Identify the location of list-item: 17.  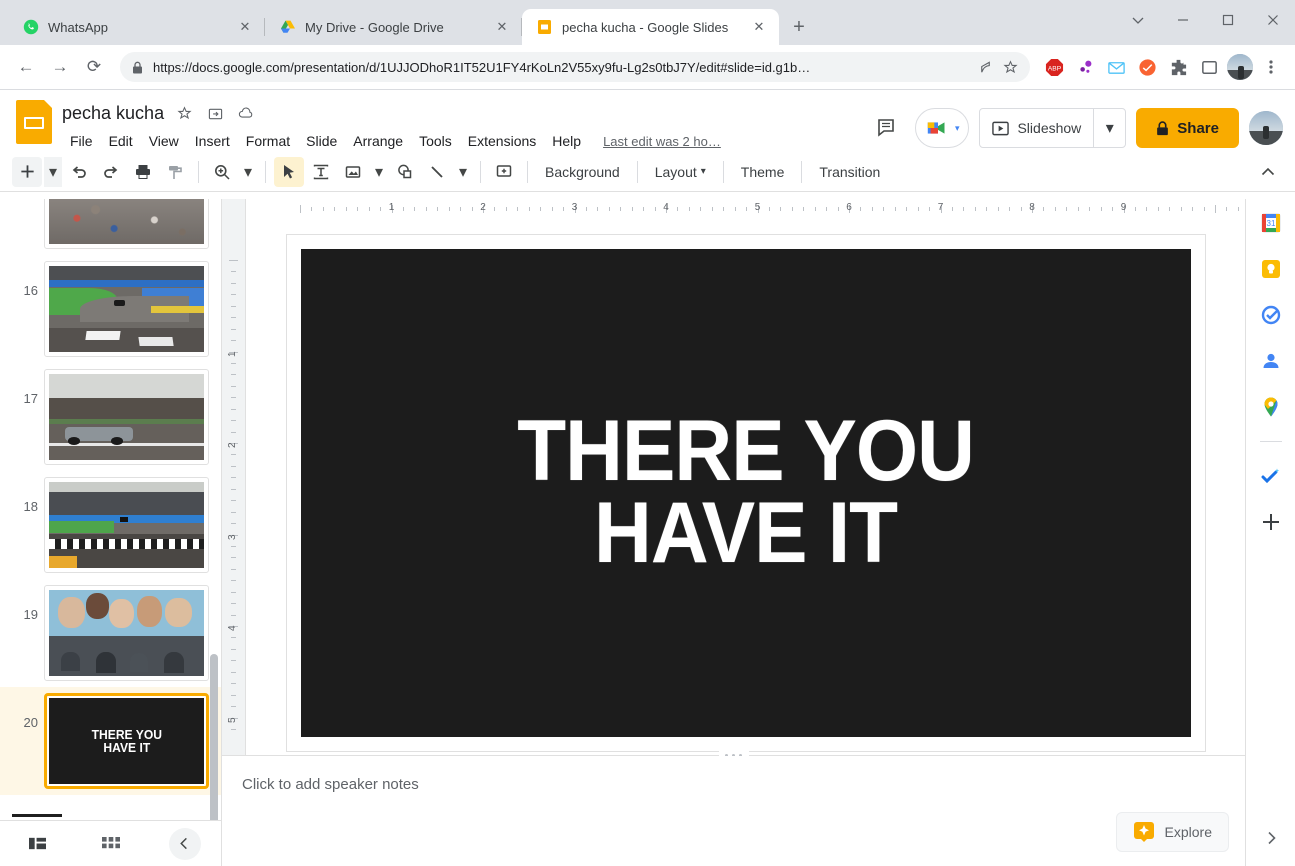
(110, 417).